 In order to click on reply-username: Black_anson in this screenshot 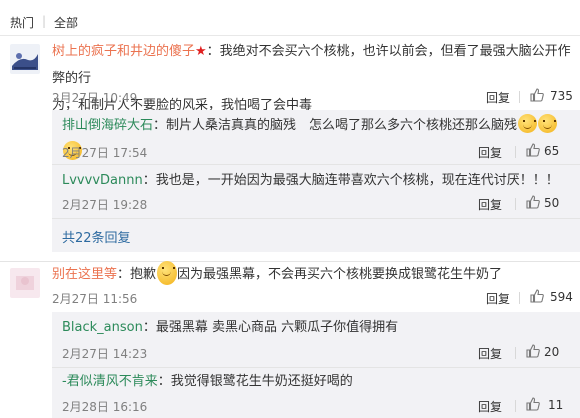, I will do `click(102, 327)`.